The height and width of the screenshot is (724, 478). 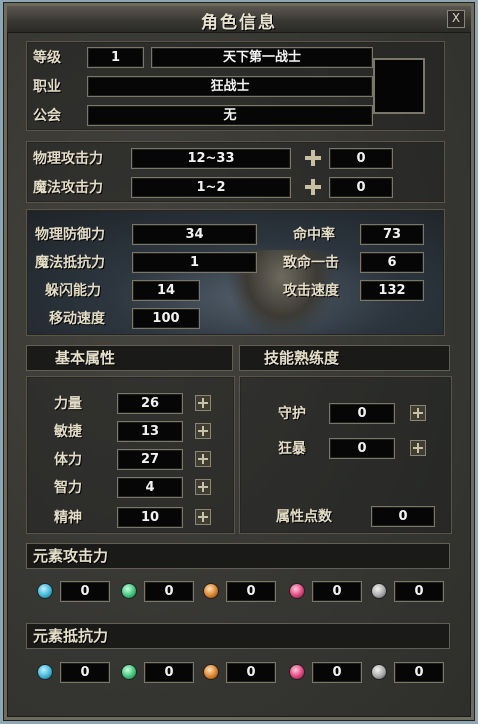 I want to click on base-attributes-title: 基本属性, so click(x=85, y=358).